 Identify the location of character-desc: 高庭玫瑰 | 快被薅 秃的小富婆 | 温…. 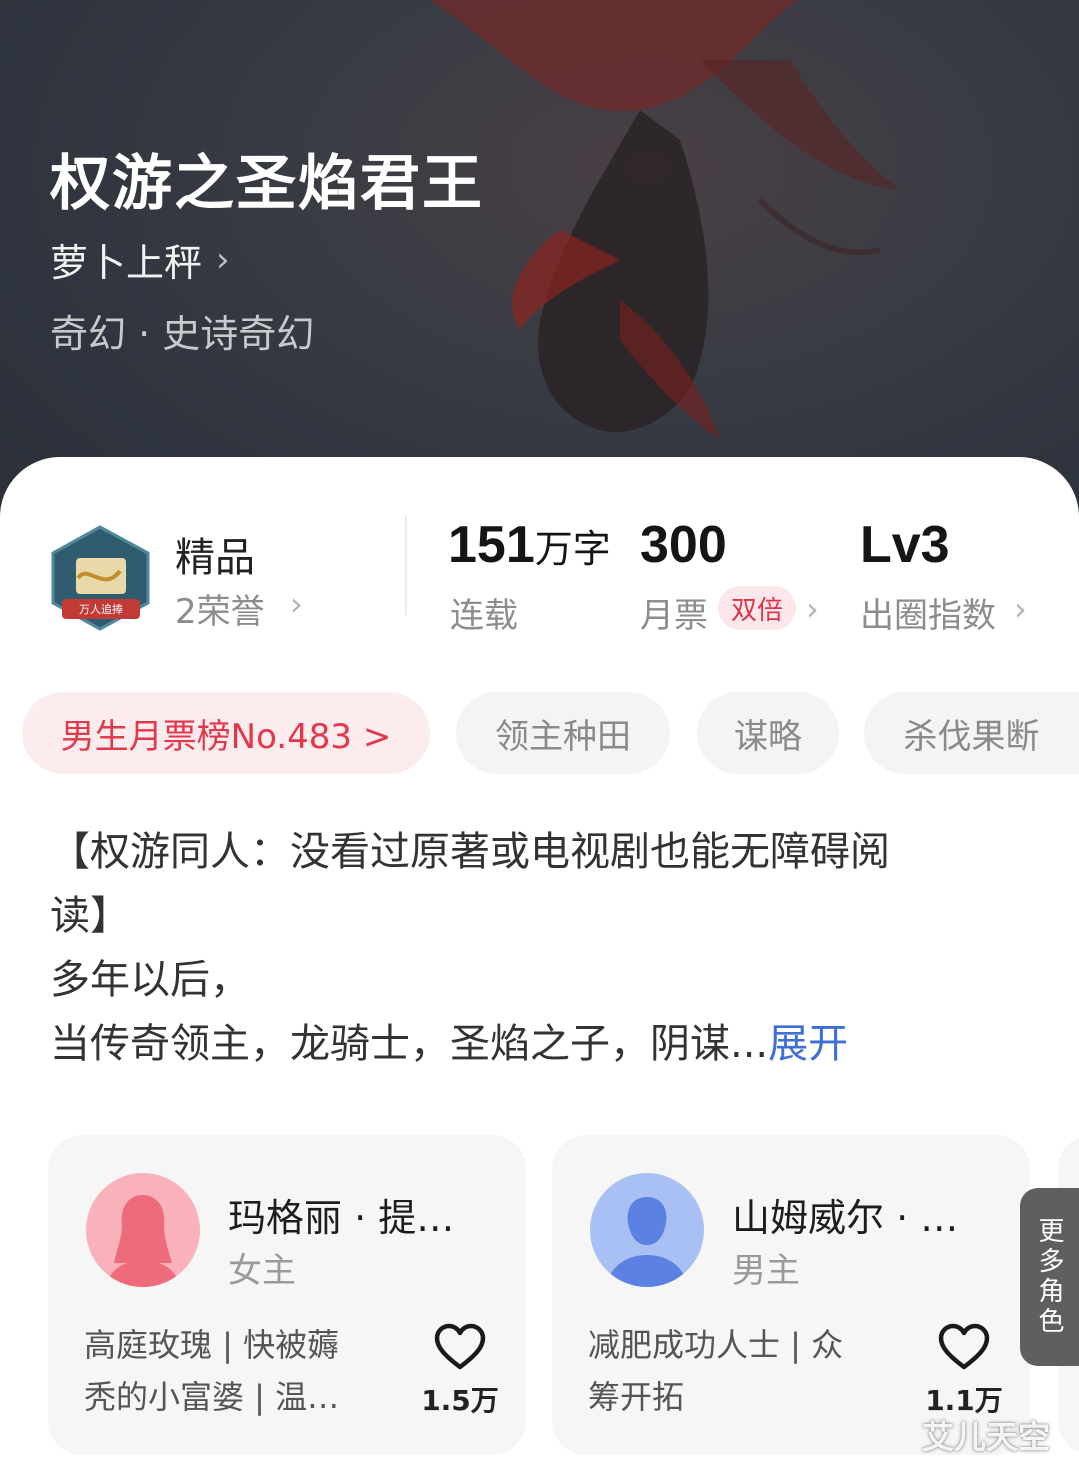
(212, 1371).